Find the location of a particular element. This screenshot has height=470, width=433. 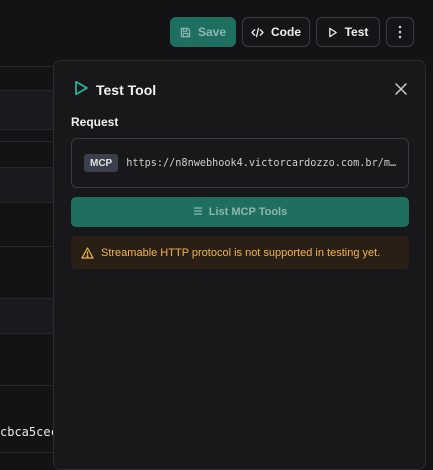

table-cell-id: cbca5cece is located at coordinates (28, 432).